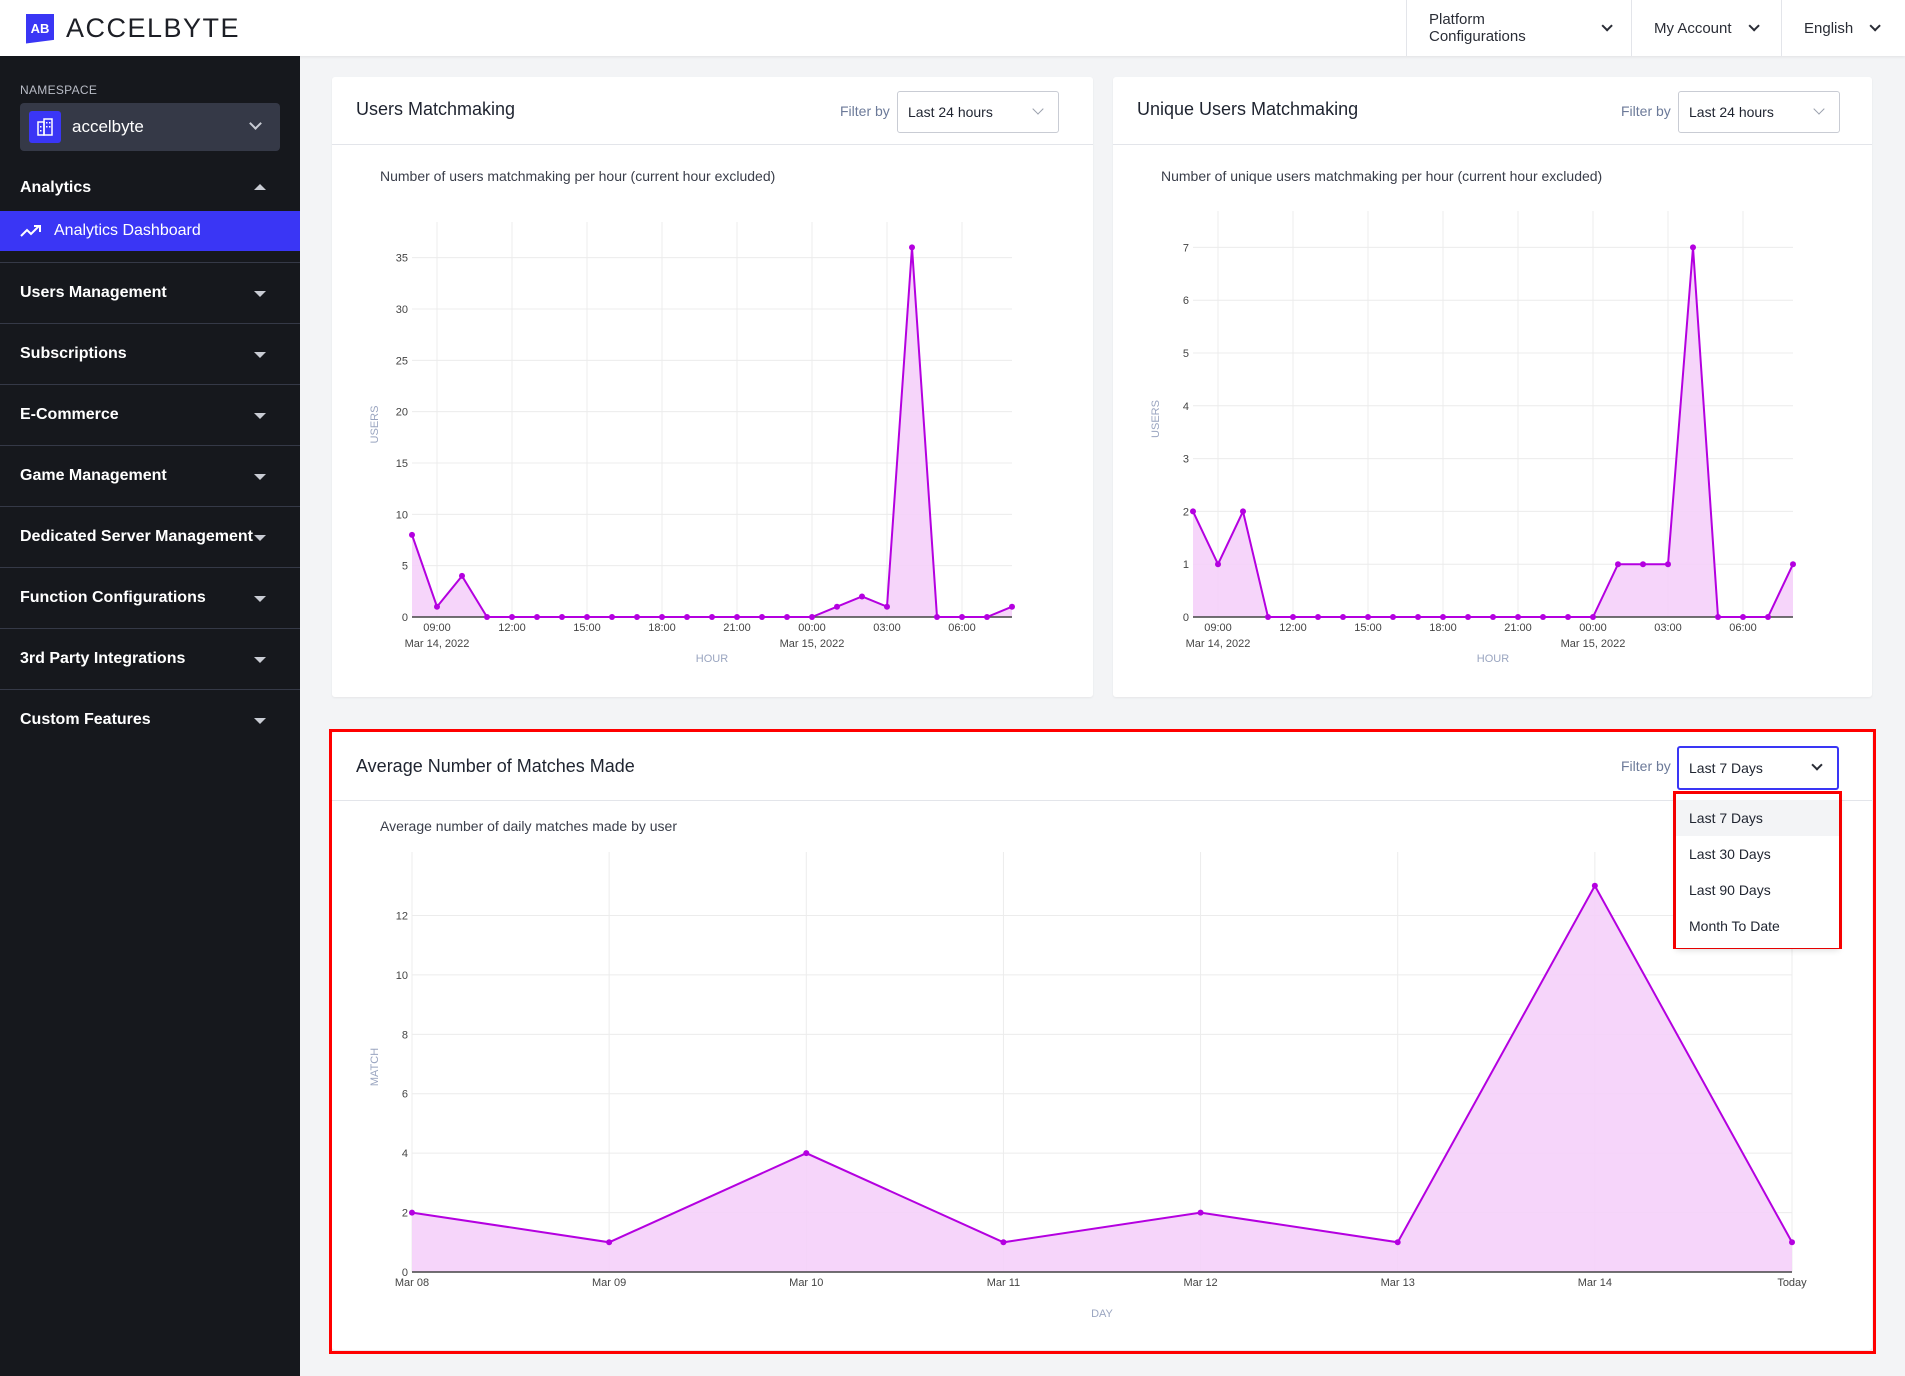 This screenshot has width=1905, height=1376. What do you see at coordinates (405, 1035) in the screenshot?
I see `y-tick-label: 8` at bounding box center [405, 1035].